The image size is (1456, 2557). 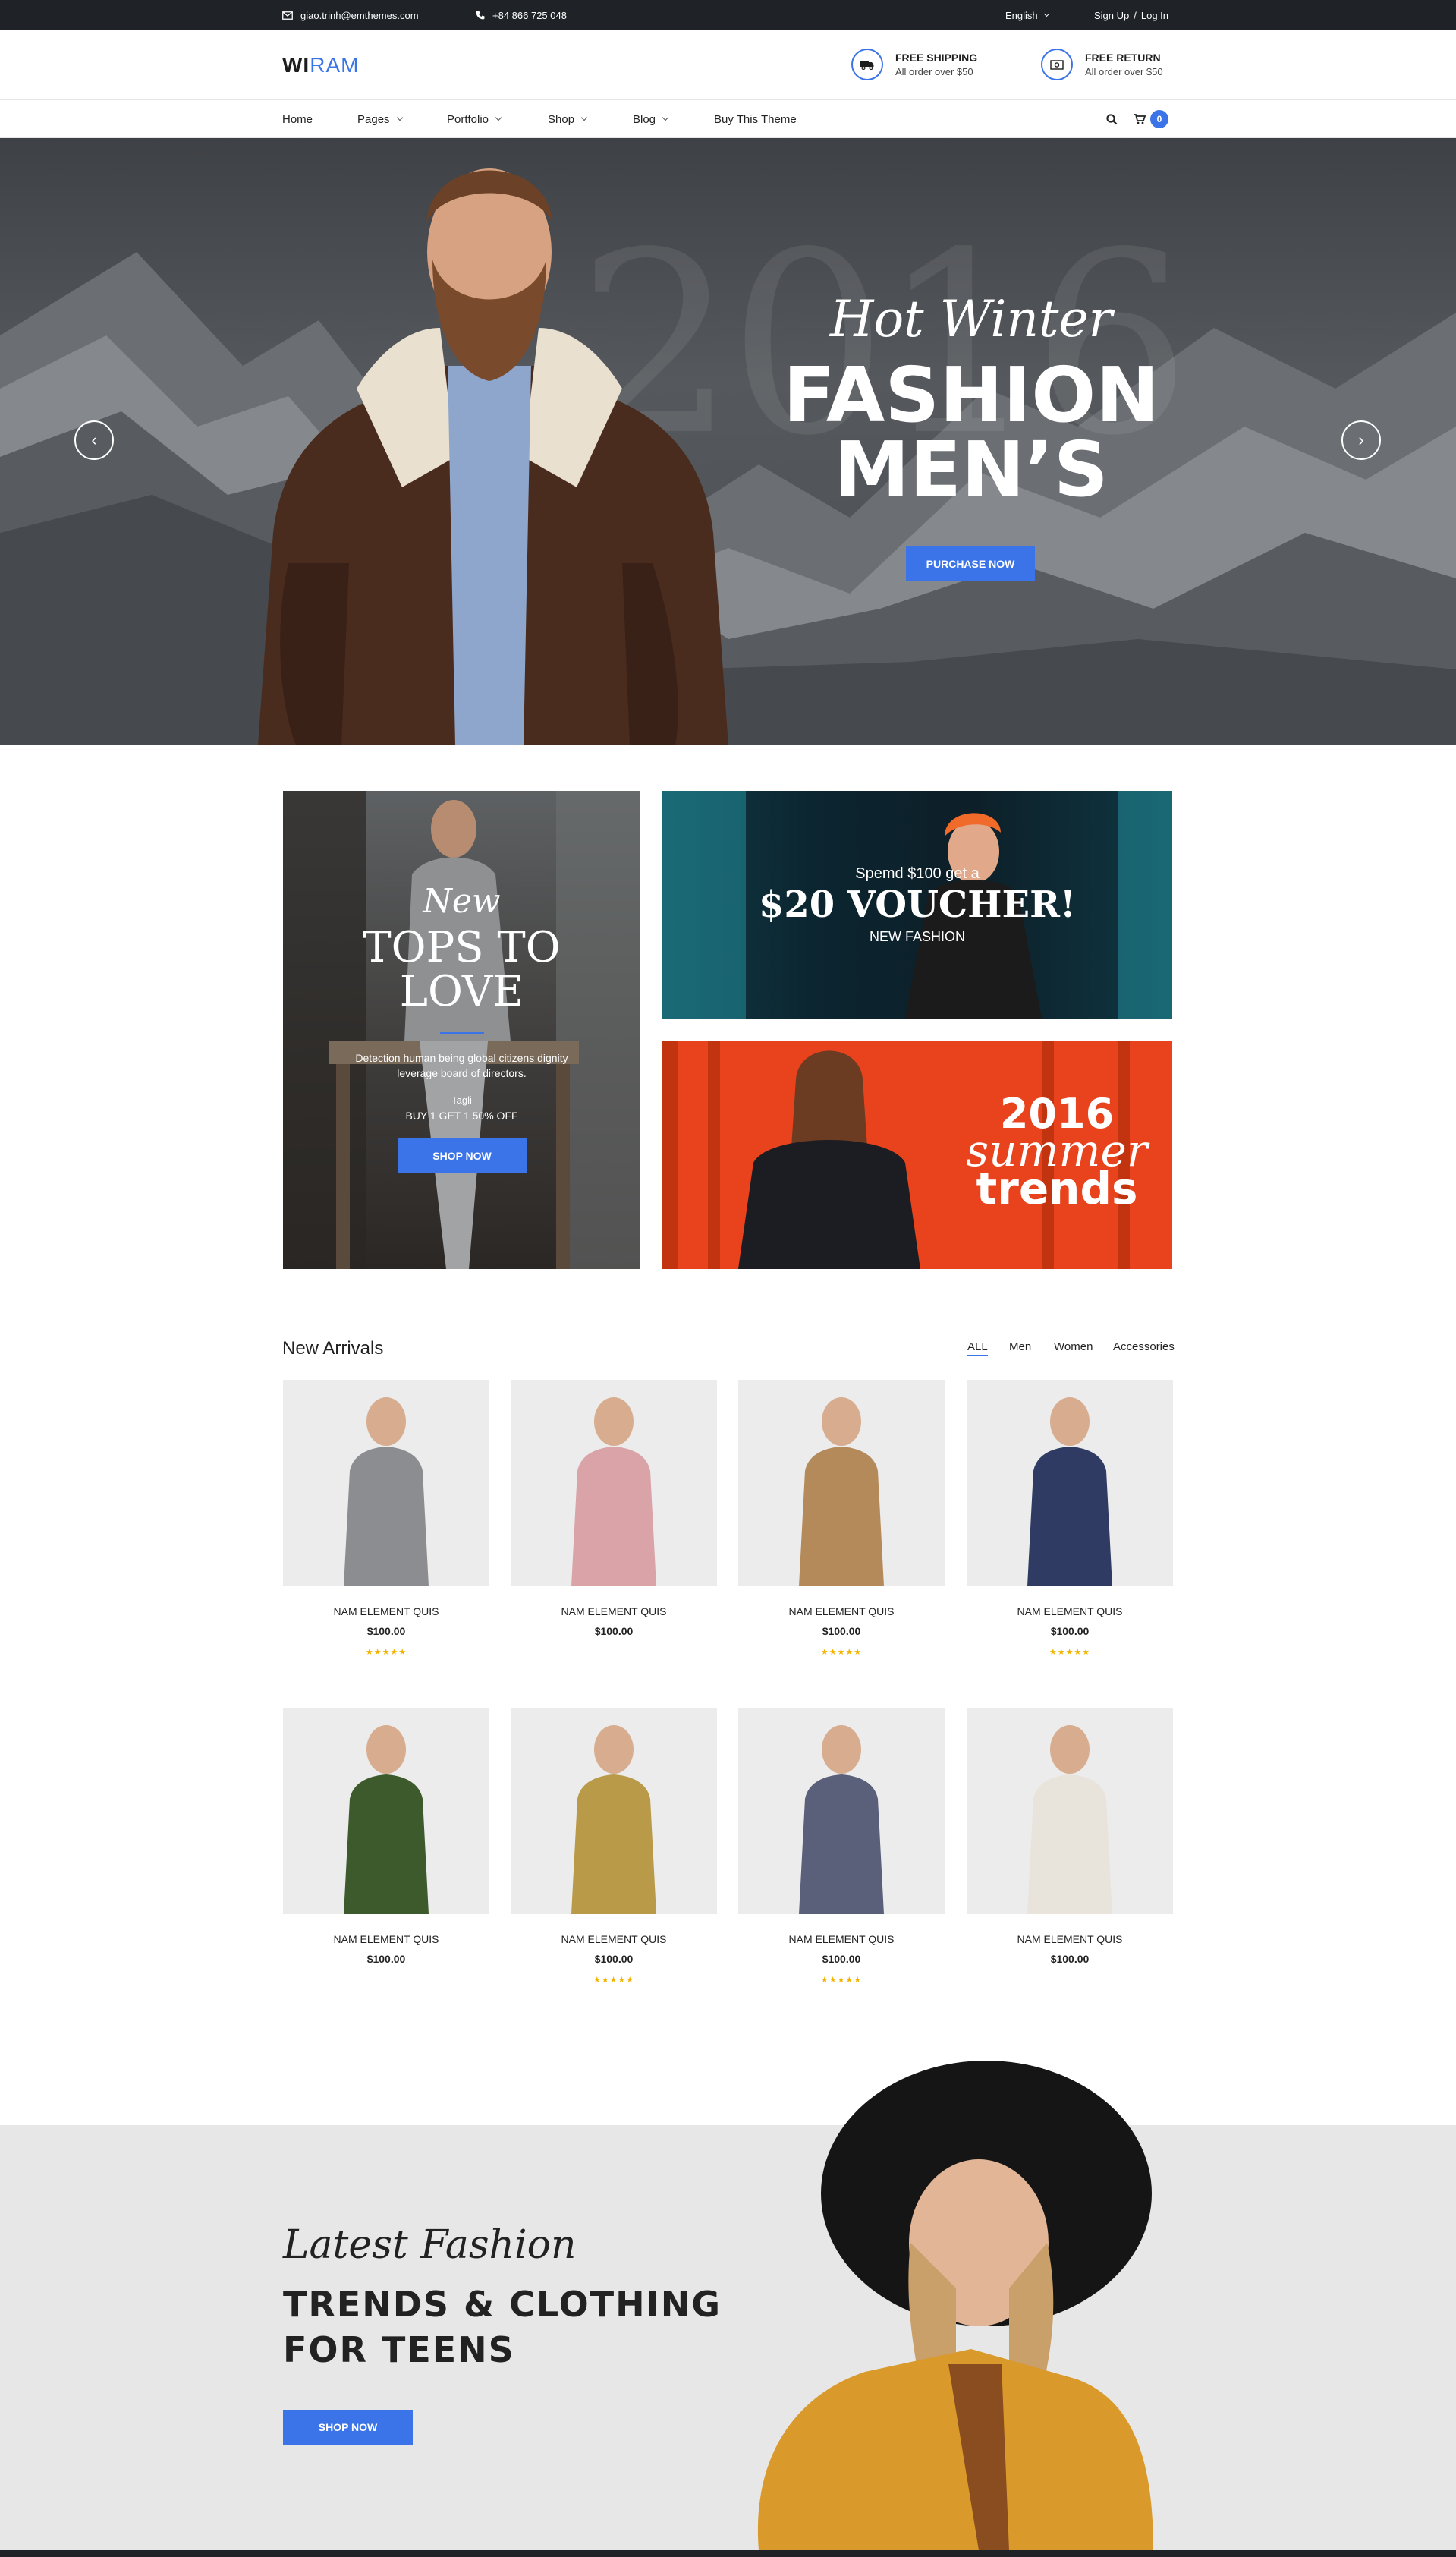 I want to click on phone-text: +84 866 725 048, so click(x=529, y=15).